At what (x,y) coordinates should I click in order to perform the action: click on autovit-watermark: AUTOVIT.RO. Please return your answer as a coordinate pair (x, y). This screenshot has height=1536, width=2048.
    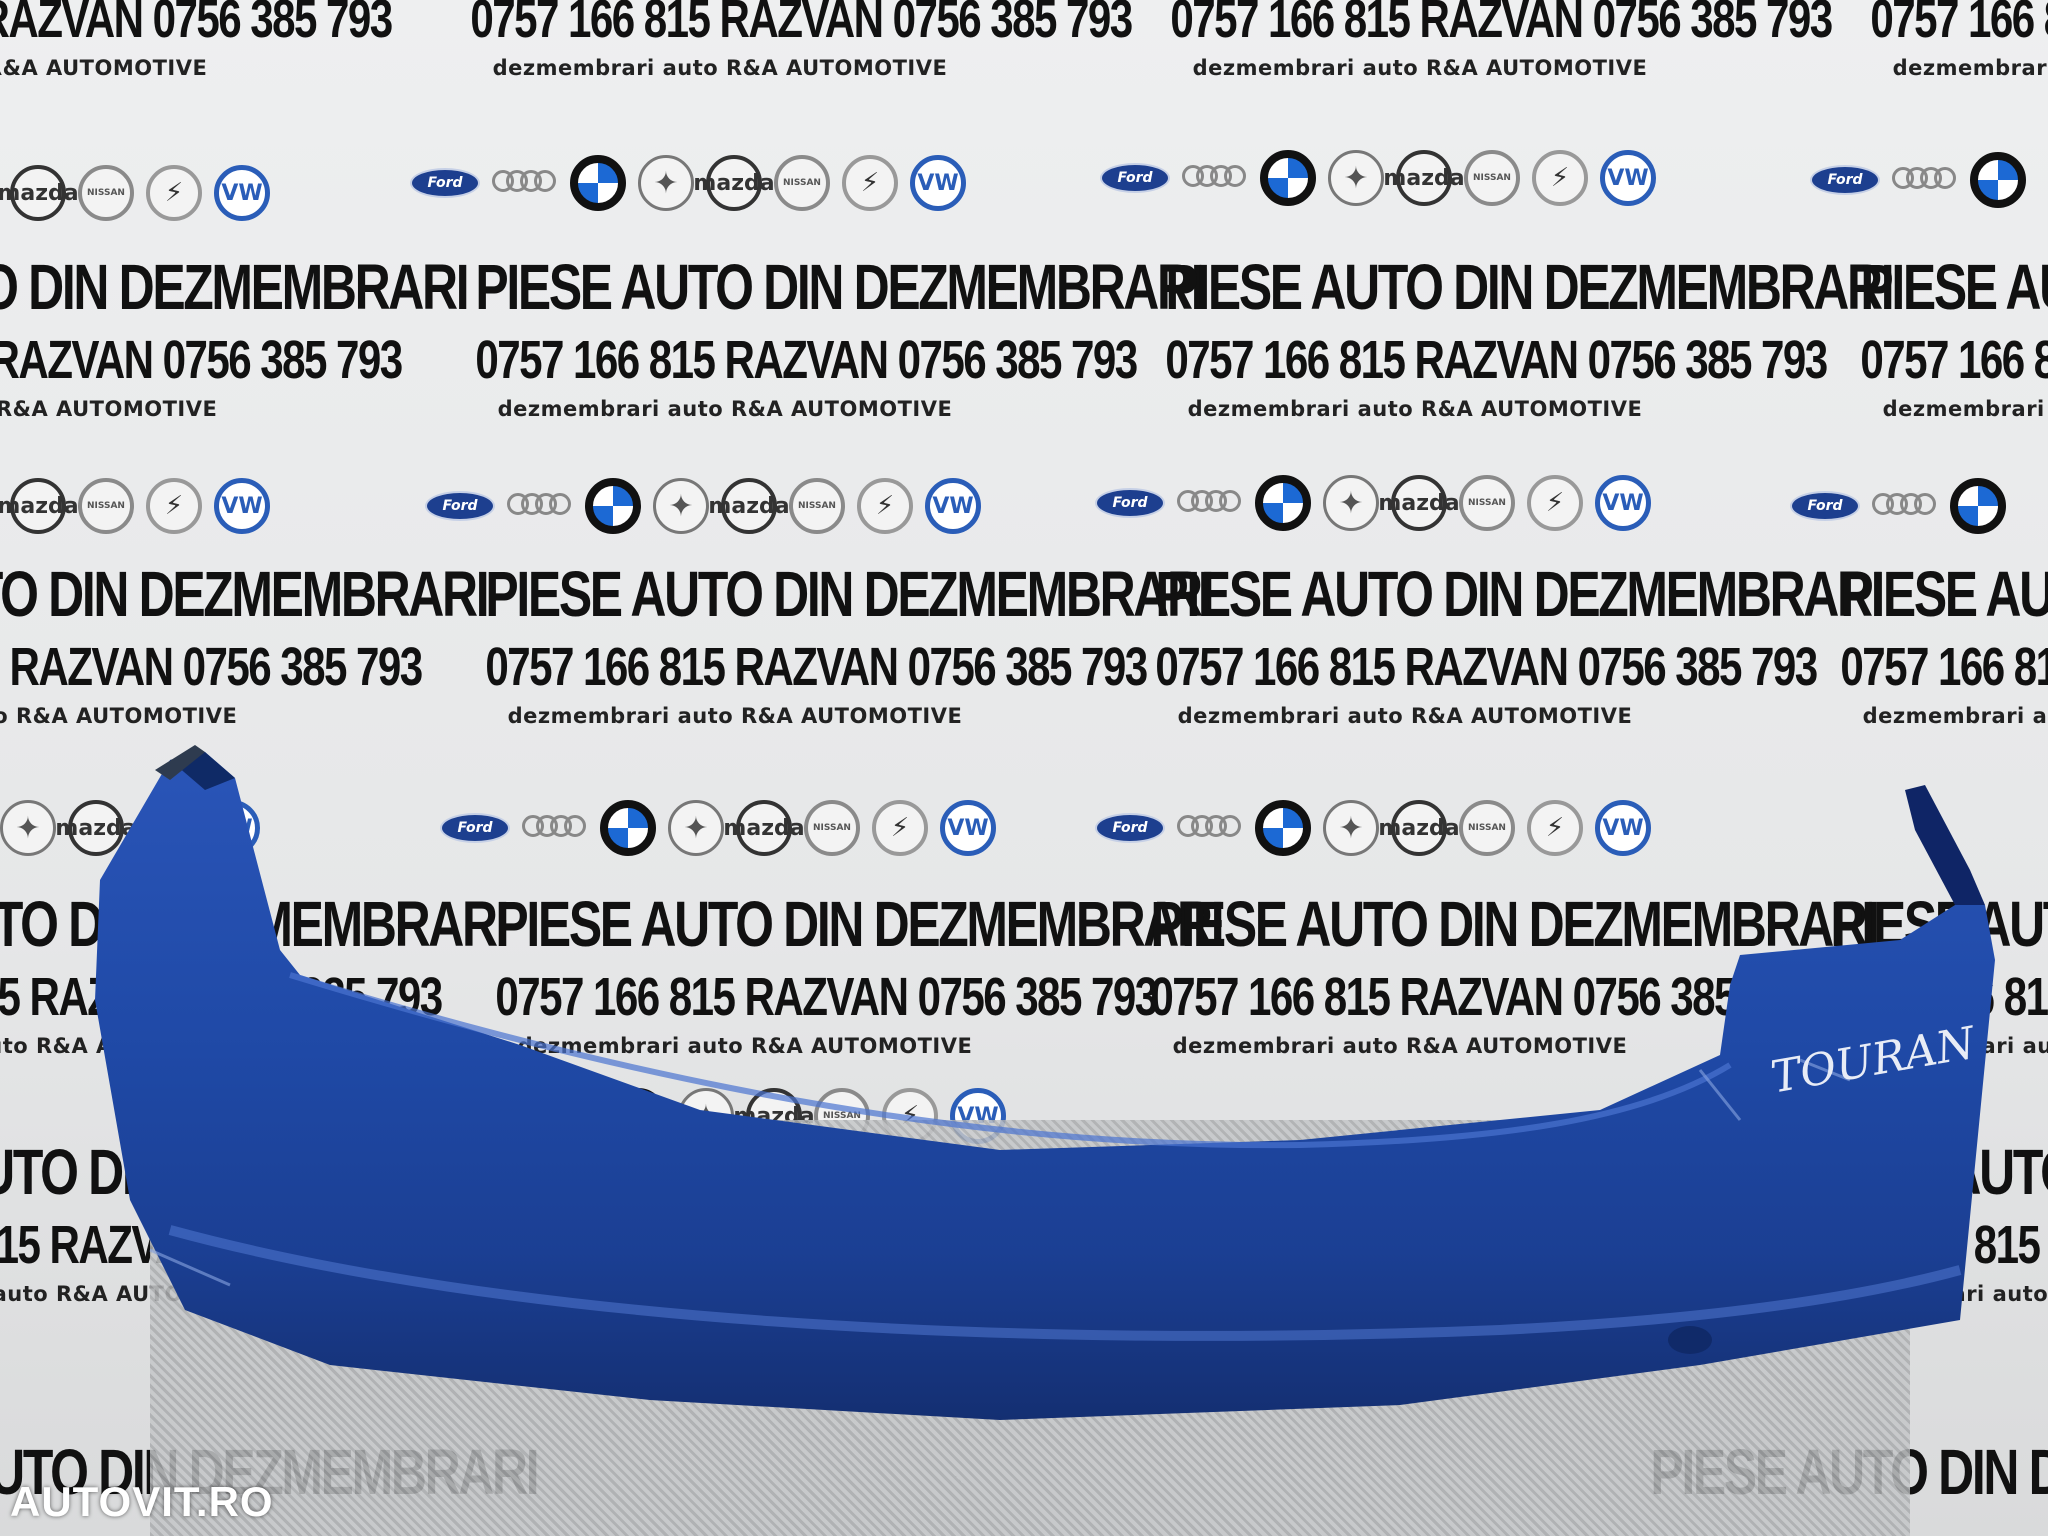
    Looking at the image, I should click on (142, 1501).